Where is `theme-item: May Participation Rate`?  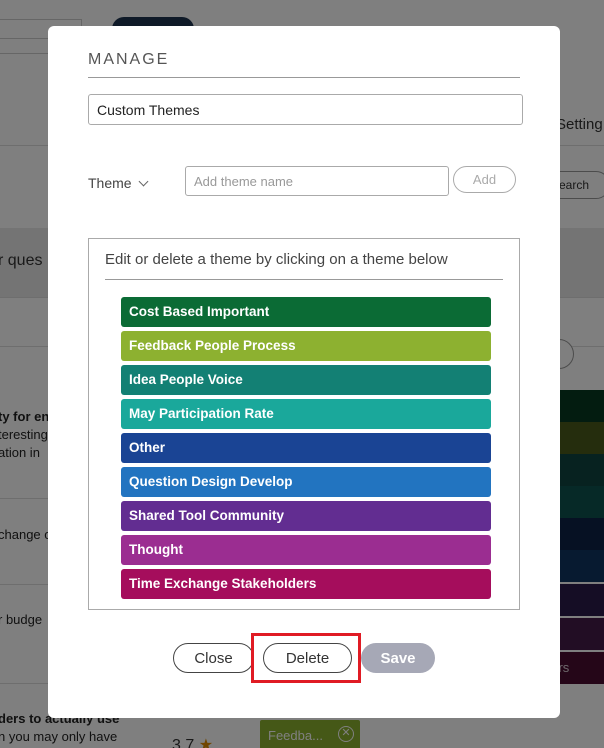 theme-item: May Participation Rate is located at coordinates (306, 414).